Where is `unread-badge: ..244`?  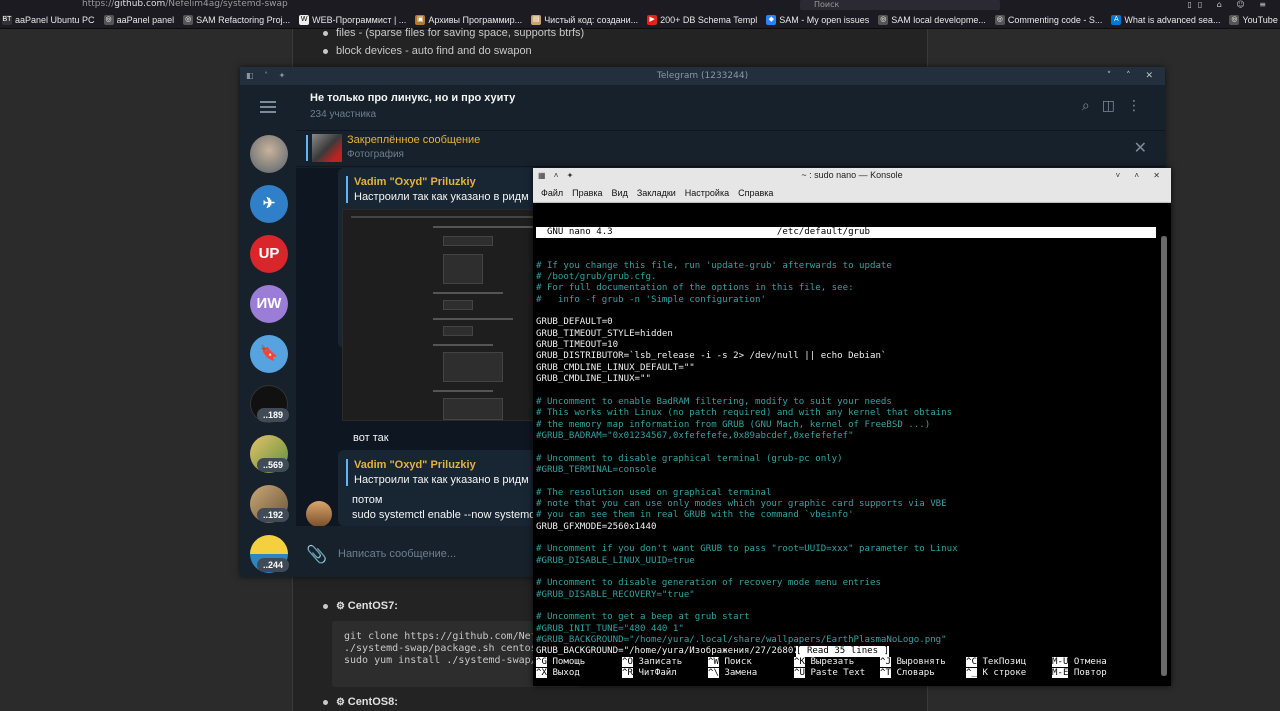
unread-badge: ..244 is located at coordinates (273, 565).